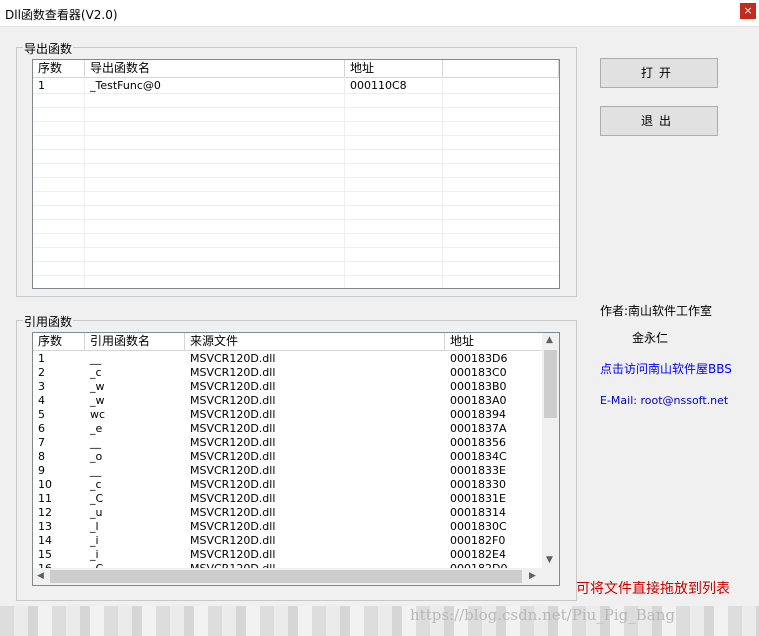 The height and width of the screenshot is (636, 759). I want to click on scrollbar-corner, so click(551, 576).